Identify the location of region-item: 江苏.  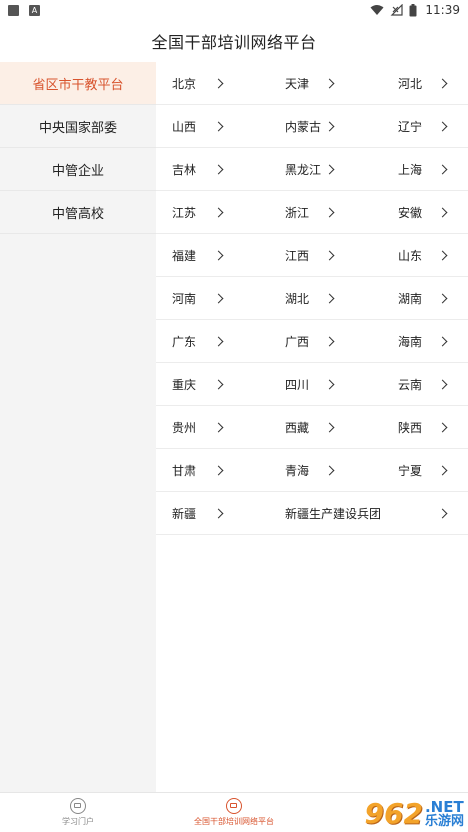
(198, 212).